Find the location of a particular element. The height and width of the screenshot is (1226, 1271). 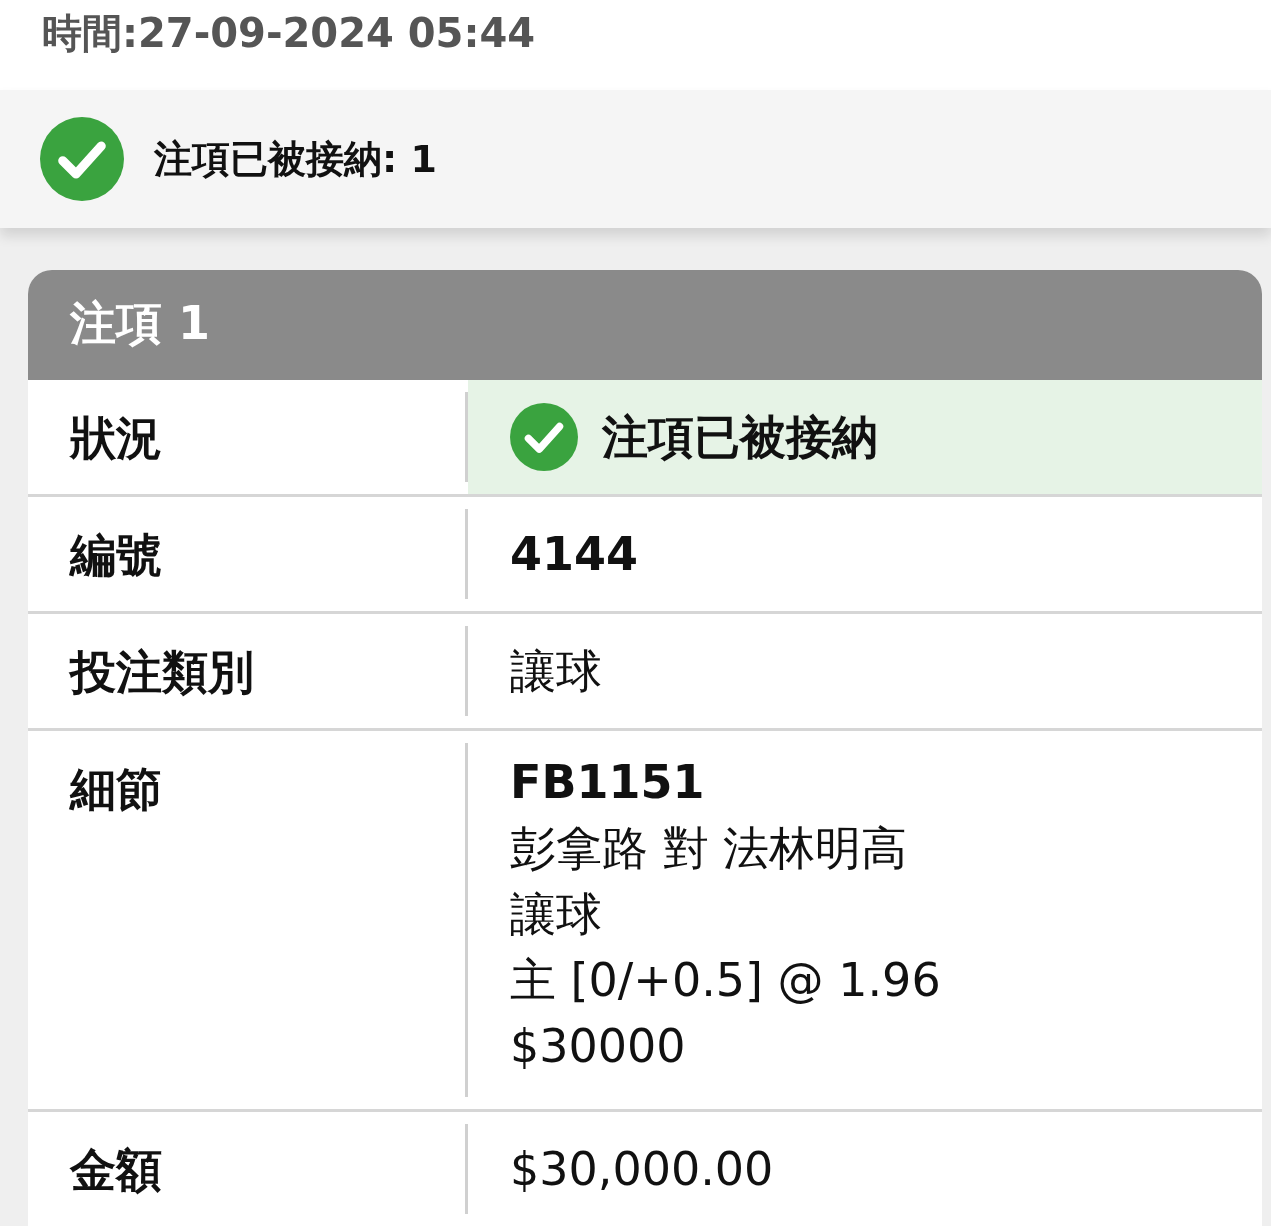

banner-text: 注項已被接納: 1 is located at coordinates (295, 159).